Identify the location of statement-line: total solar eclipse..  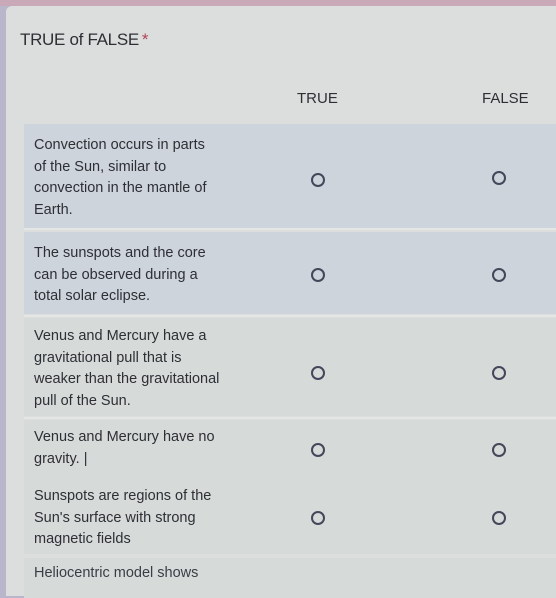
(92, 296).